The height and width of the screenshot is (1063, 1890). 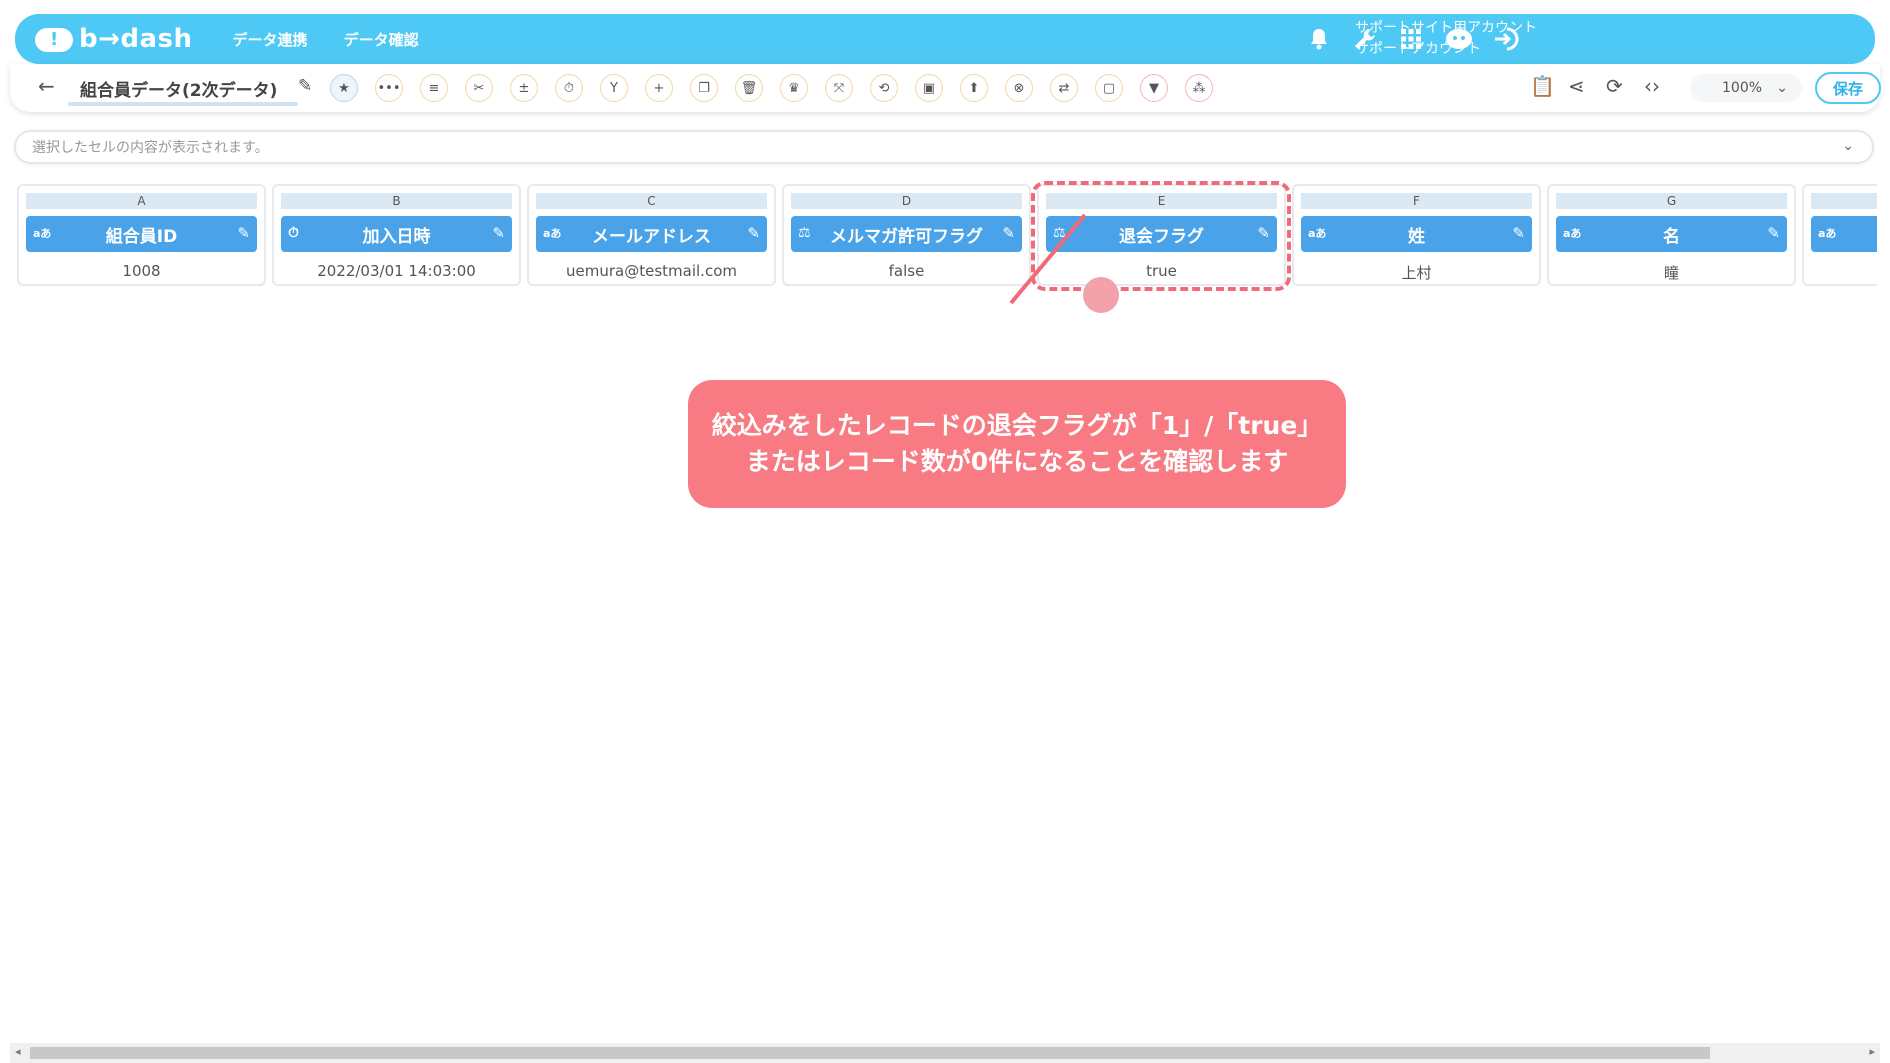 What do you see at coordinates (1101, 295) in the screenshot?
I see `callout-pointer-dot` at bounding box center [1101, 295].